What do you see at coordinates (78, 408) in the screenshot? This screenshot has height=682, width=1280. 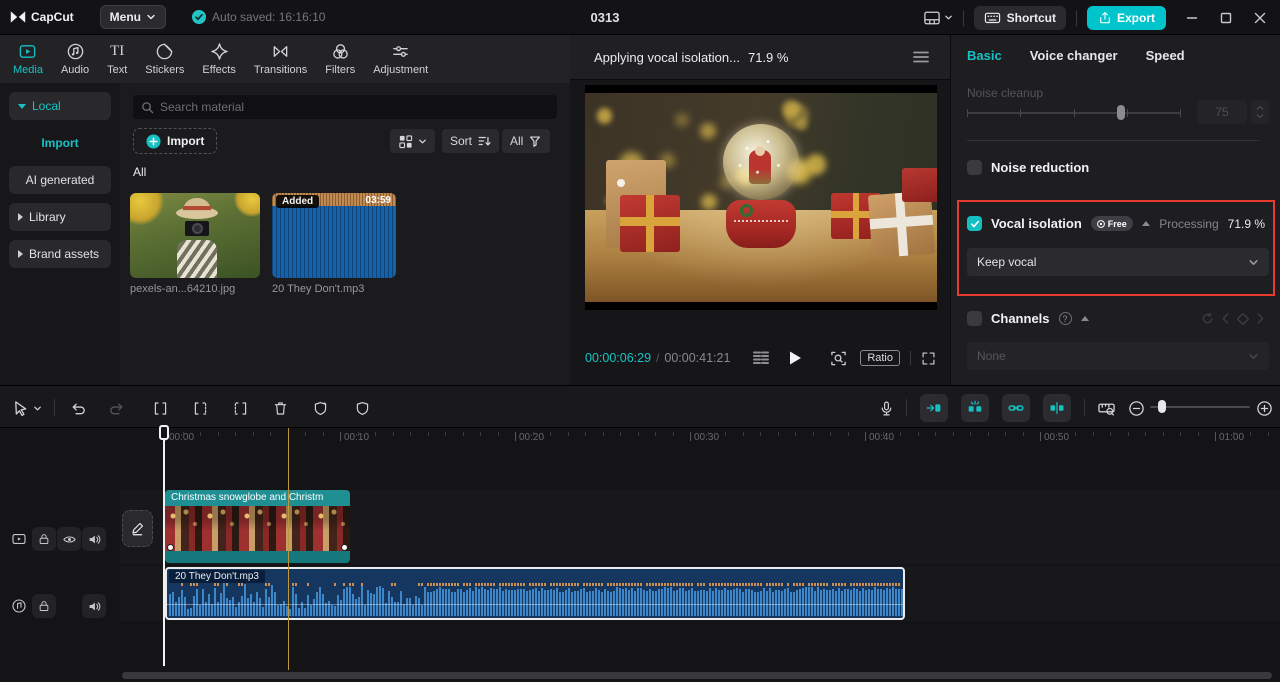 I see `undo-icon` at bounding box center [78, 408].